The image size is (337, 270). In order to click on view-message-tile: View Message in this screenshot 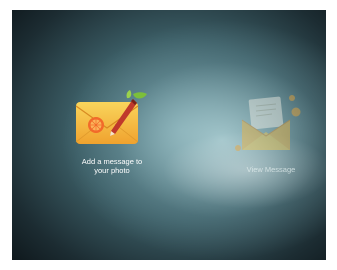, I will do `click(271, 133)`.